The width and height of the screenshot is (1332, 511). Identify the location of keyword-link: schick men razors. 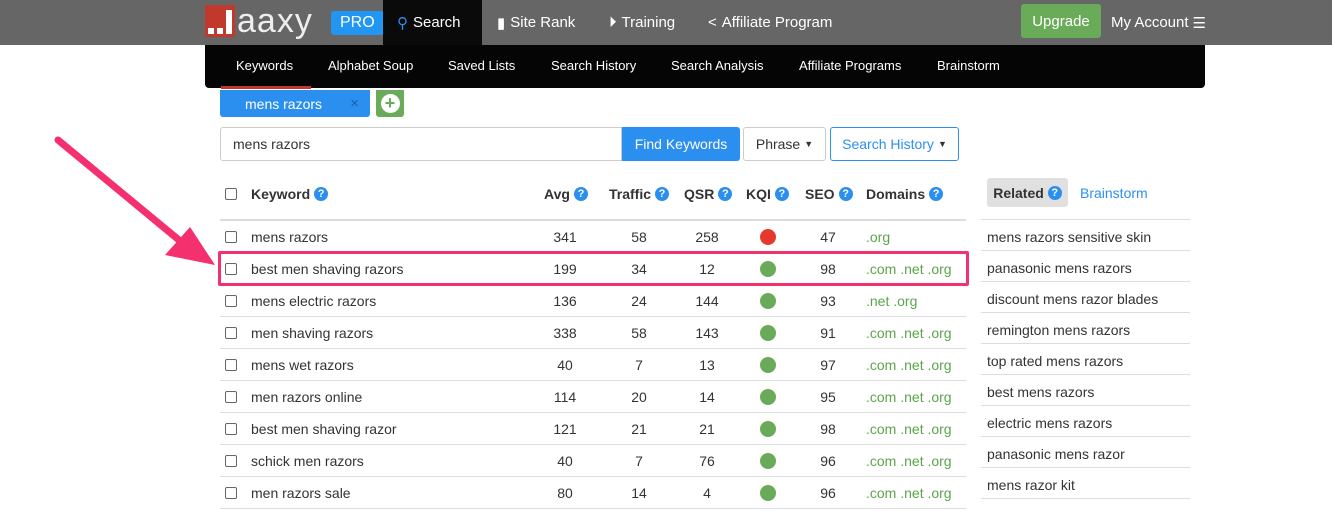
(307, 461).